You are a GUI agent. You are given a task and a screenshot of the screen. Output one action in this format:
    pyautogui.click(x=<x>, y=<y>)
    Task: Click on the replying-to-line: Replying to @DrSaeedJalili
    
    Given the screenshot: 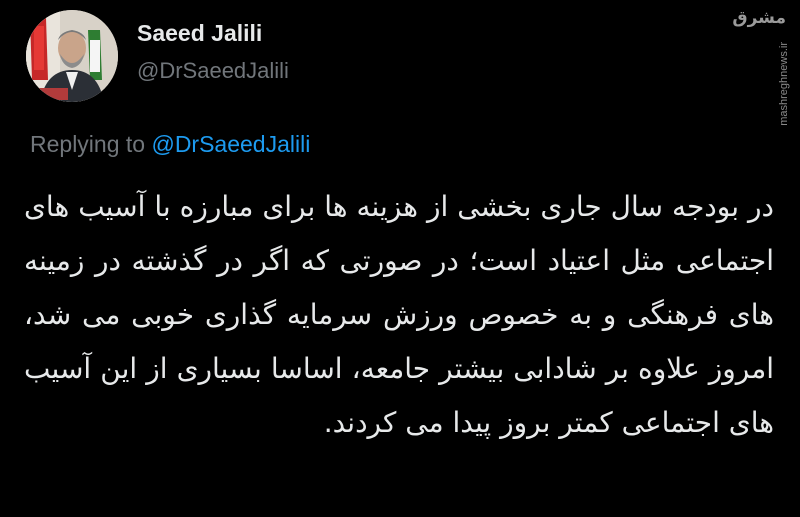 What is the action you would take?
    pyautogui.click(x=170, y=144)
    